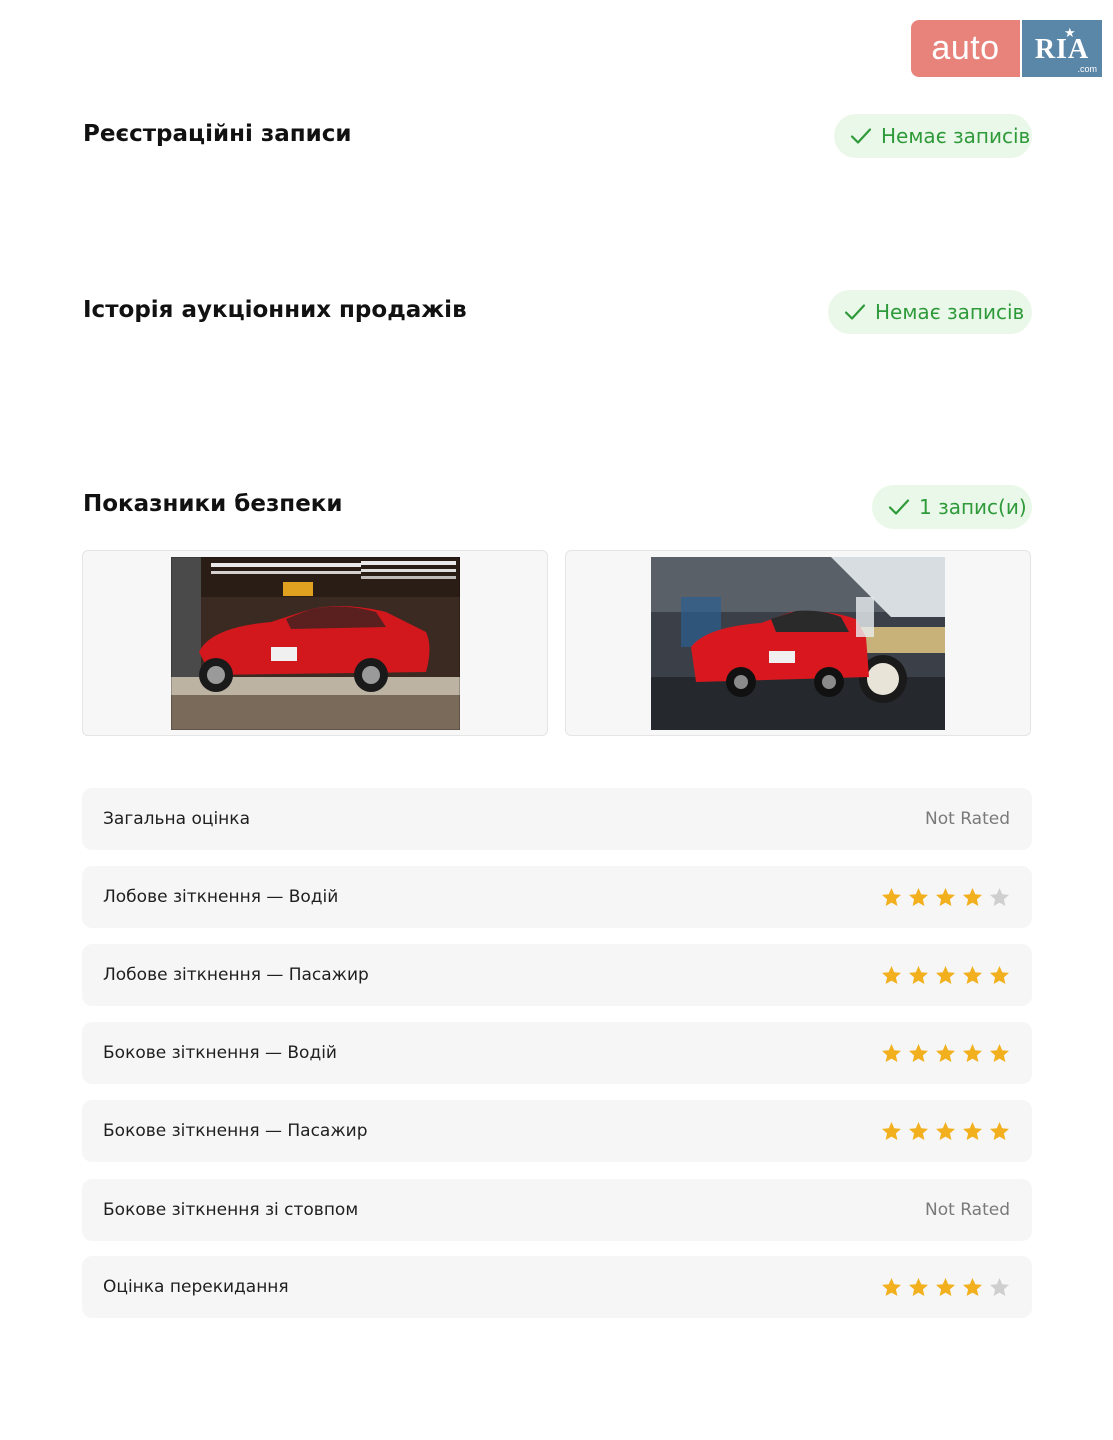  What do you see at coordinates (235, 1131) in the screenshot?
I see `rating-label: Бокове зіткнення — Пасажир` at bounding box center [235, 1131].